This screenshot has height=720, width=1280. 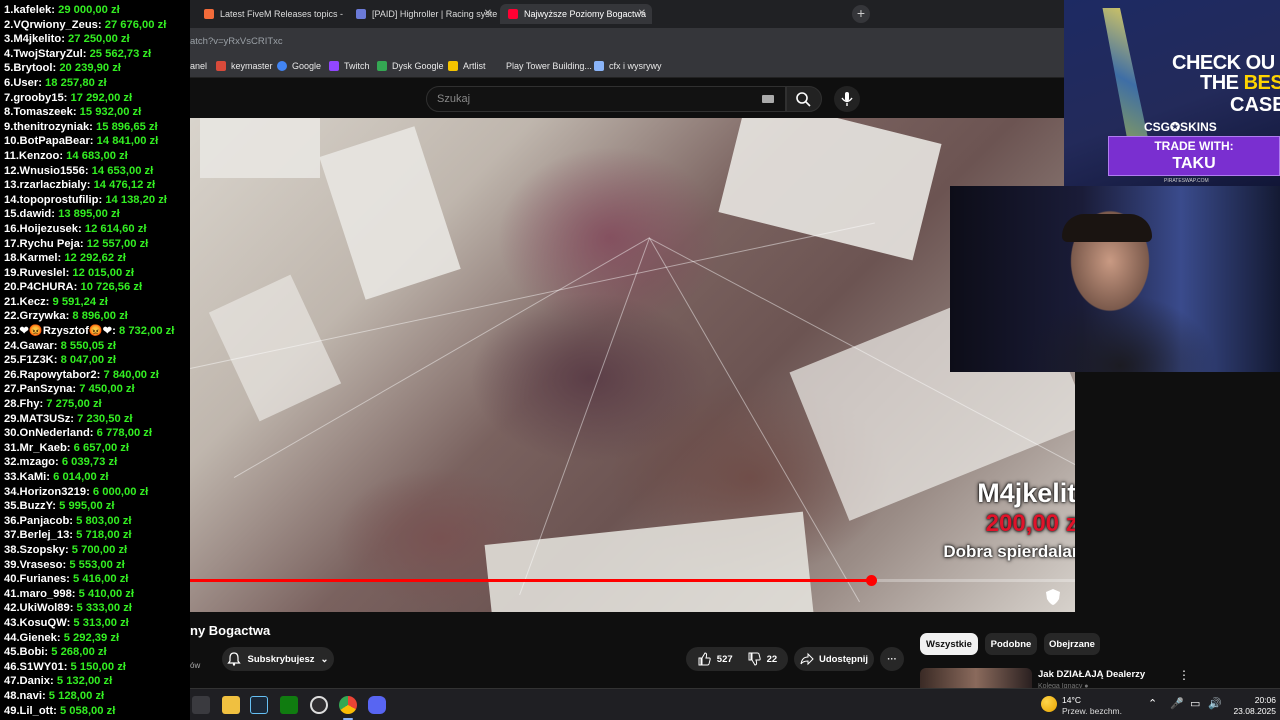 What do you see at coordinates (198, 66) in the screenshot?
I see `bookmark-panel: anel` at bounding box center [198, 66].